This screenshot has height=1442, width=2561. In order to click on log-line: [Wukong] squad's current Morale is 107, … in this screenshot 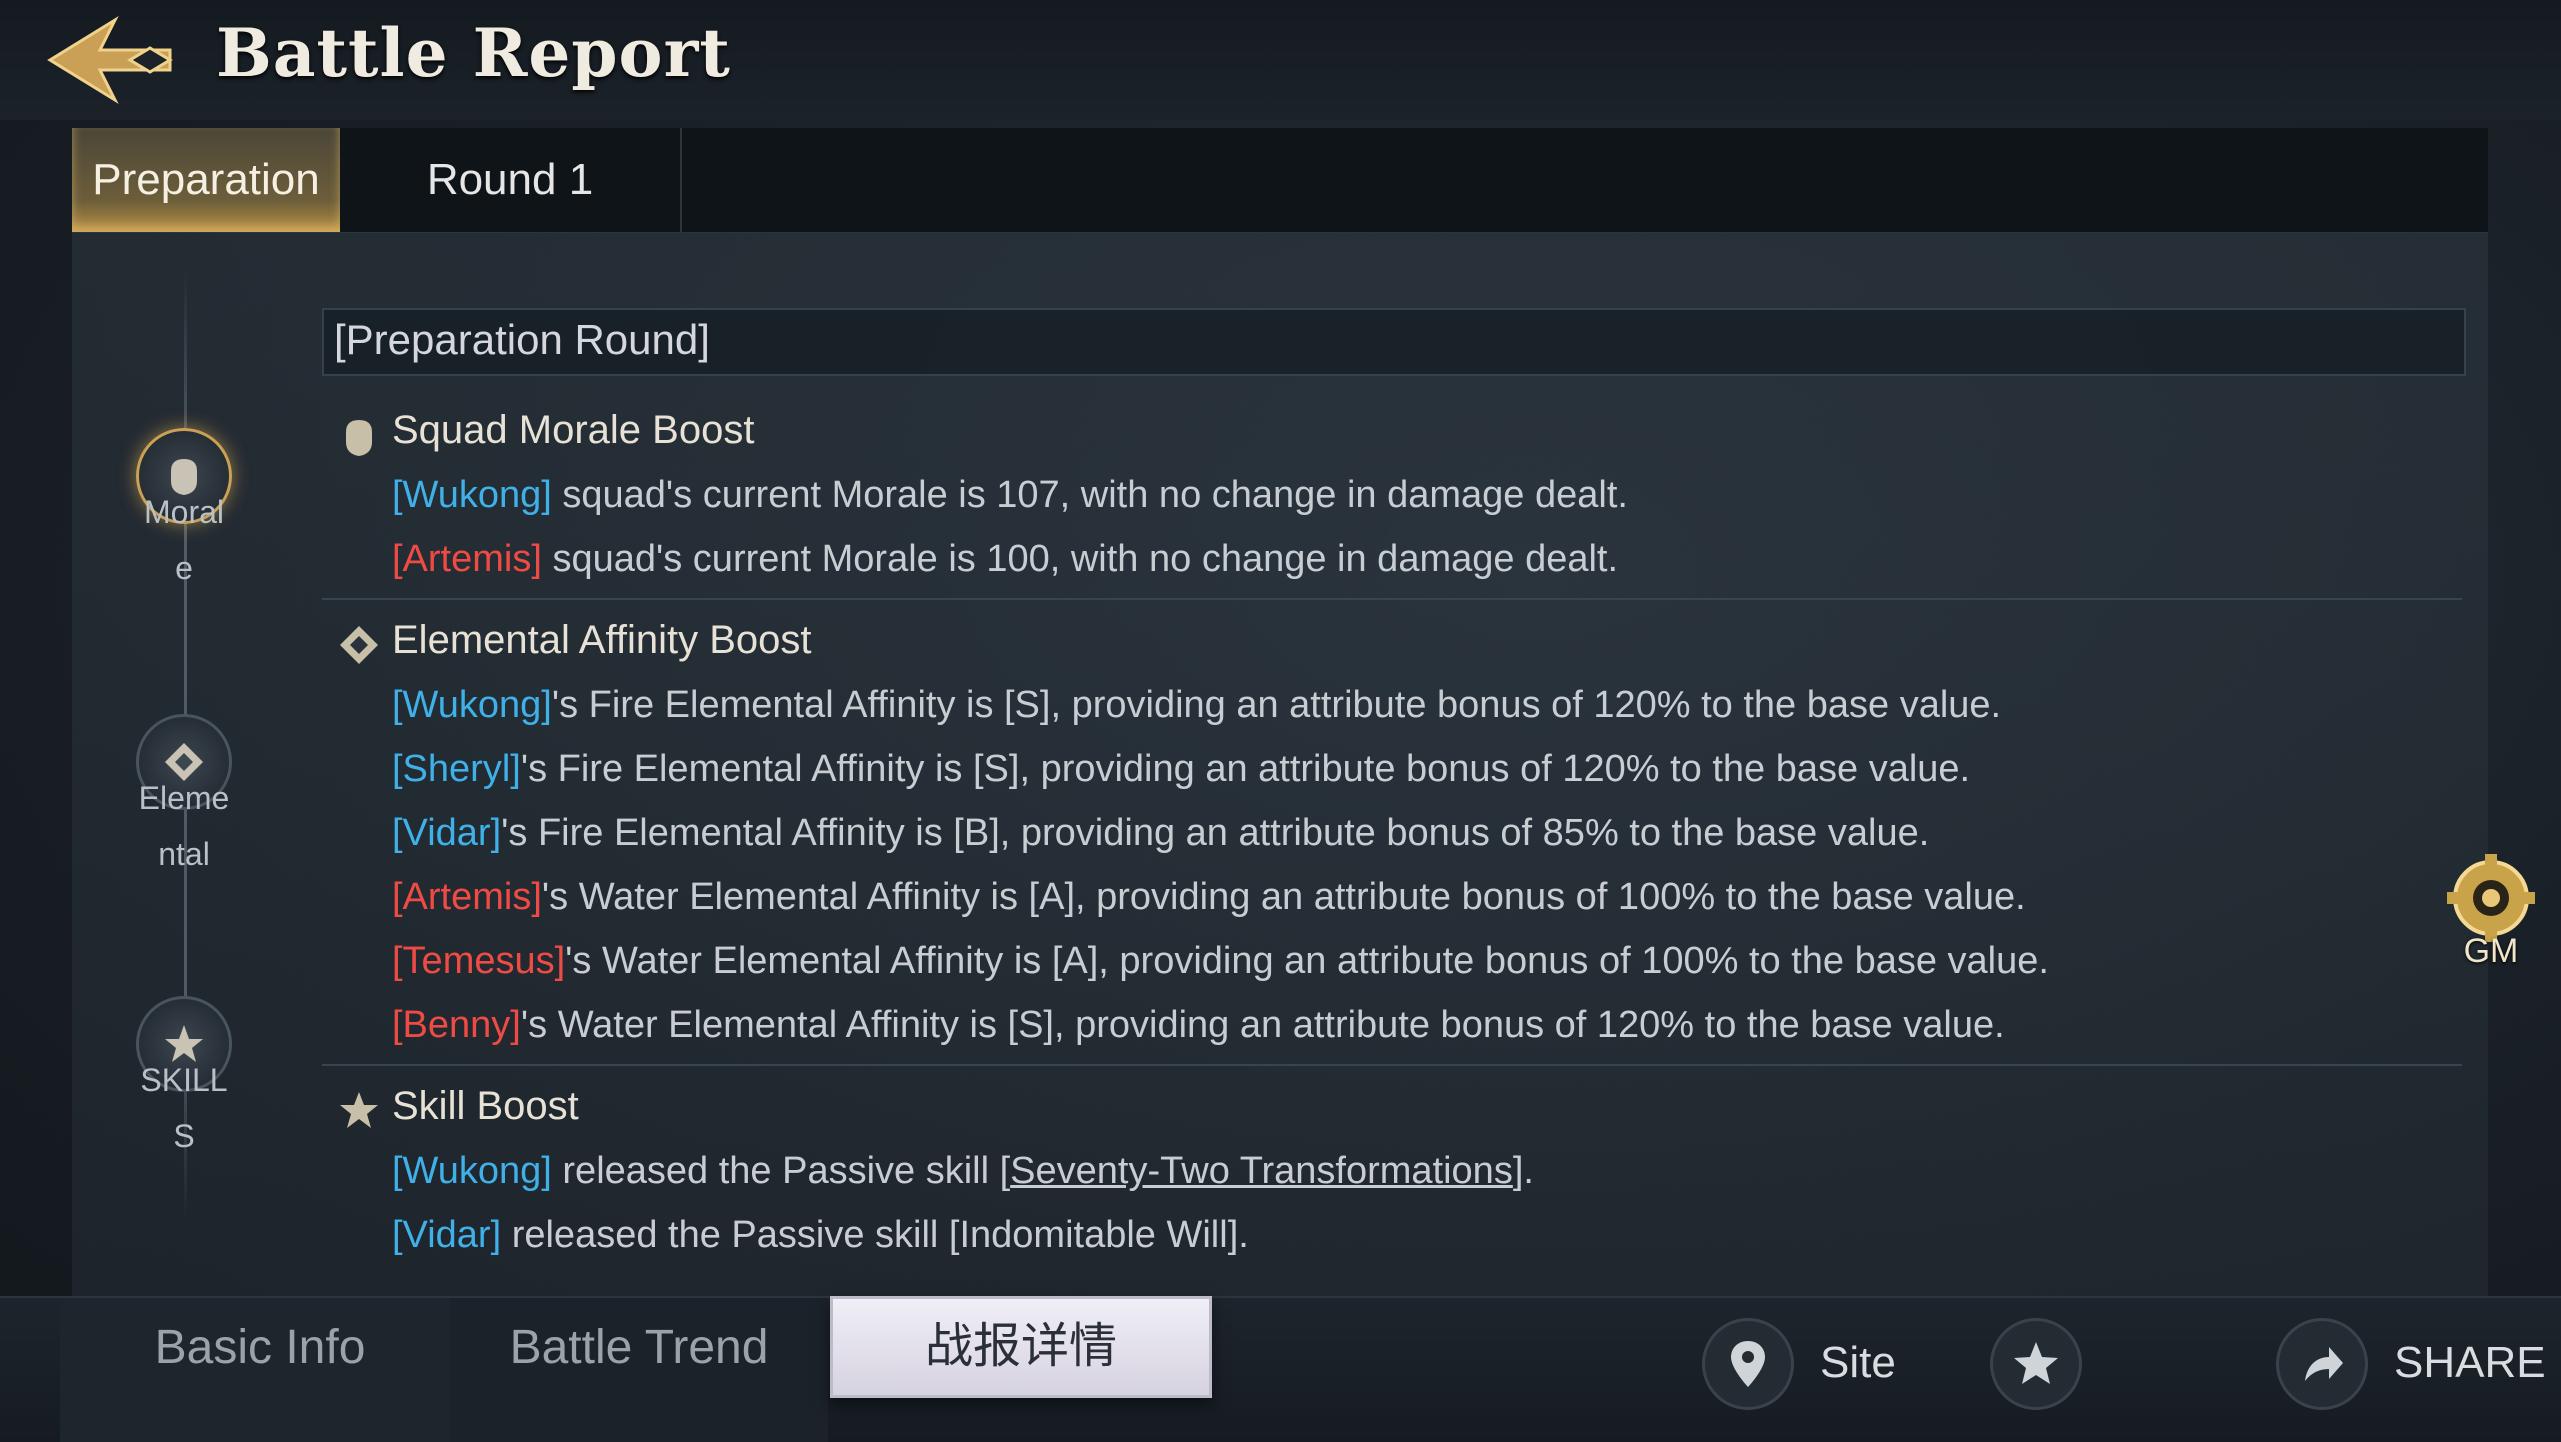, I will do `click(1010, 495)`.